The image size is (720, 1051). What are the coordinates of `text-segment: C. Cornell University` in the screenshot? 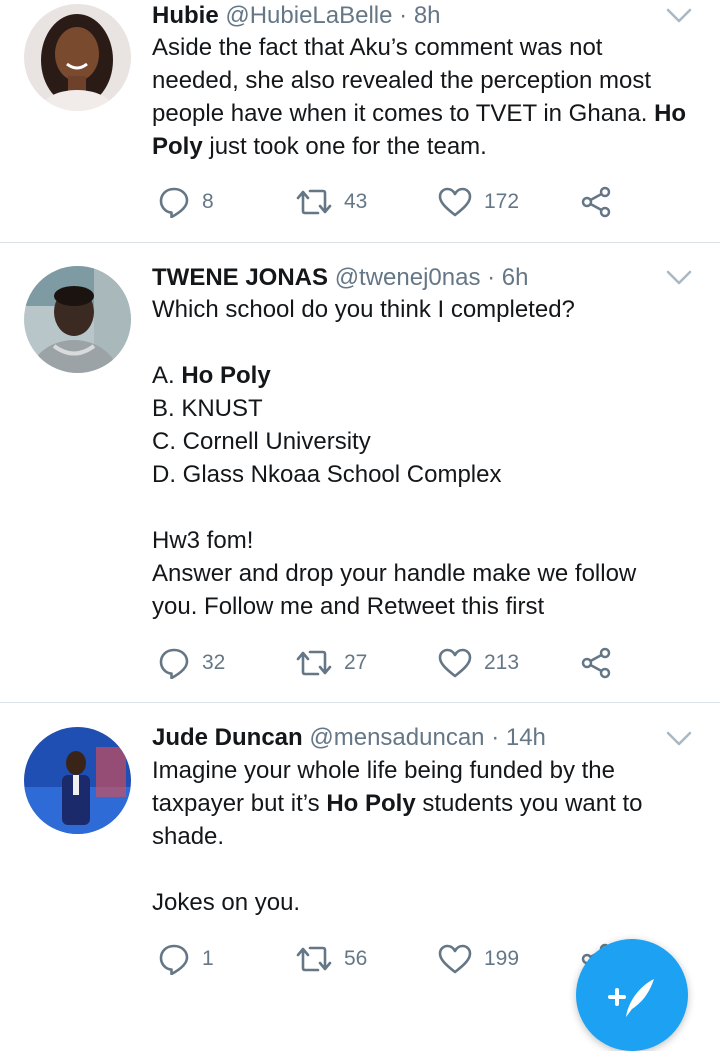 It's located at (261, 441).